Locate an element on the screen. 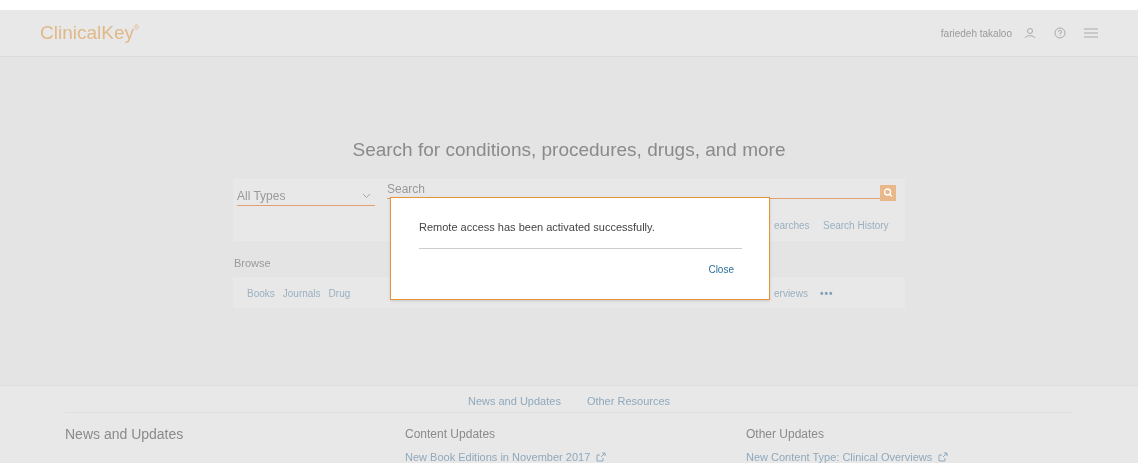  news-link: New Content Type: Clinical Overviews is located at coordinates (839, 456).